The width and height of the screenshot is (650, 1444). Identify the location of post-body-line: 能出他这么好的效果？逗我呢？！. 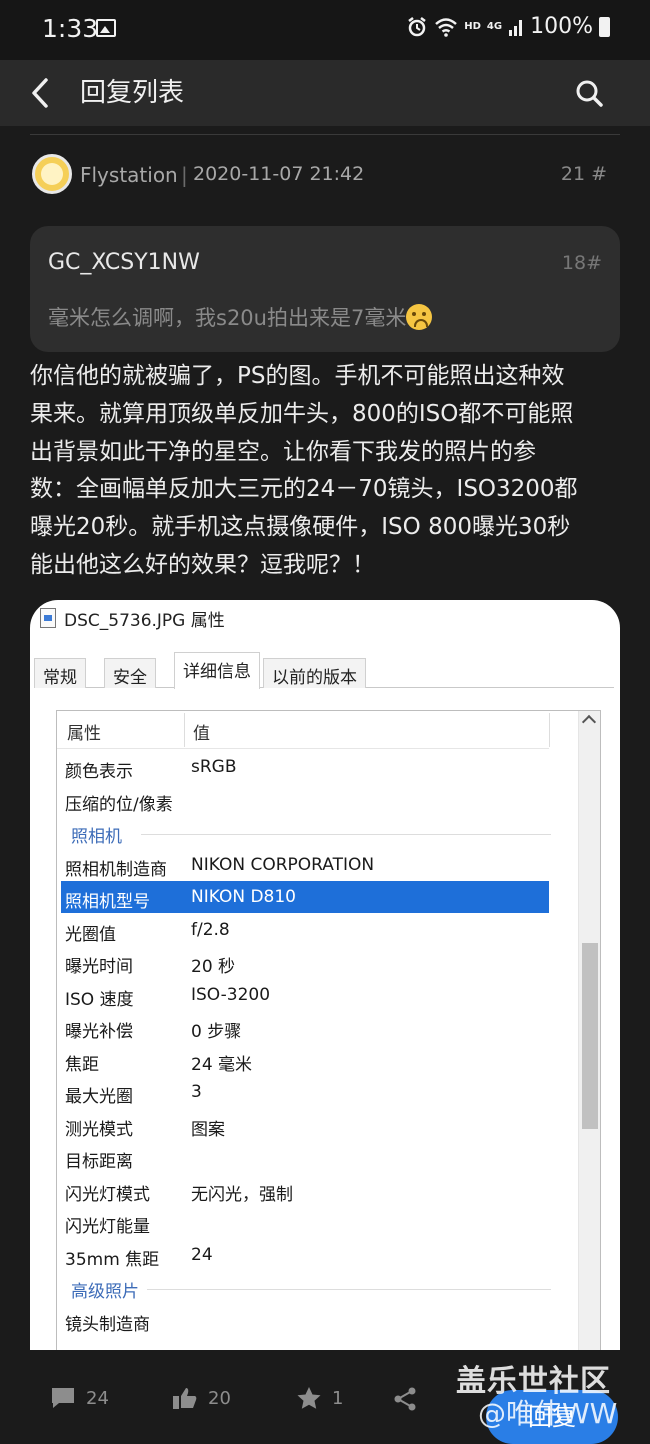
(202, 564).